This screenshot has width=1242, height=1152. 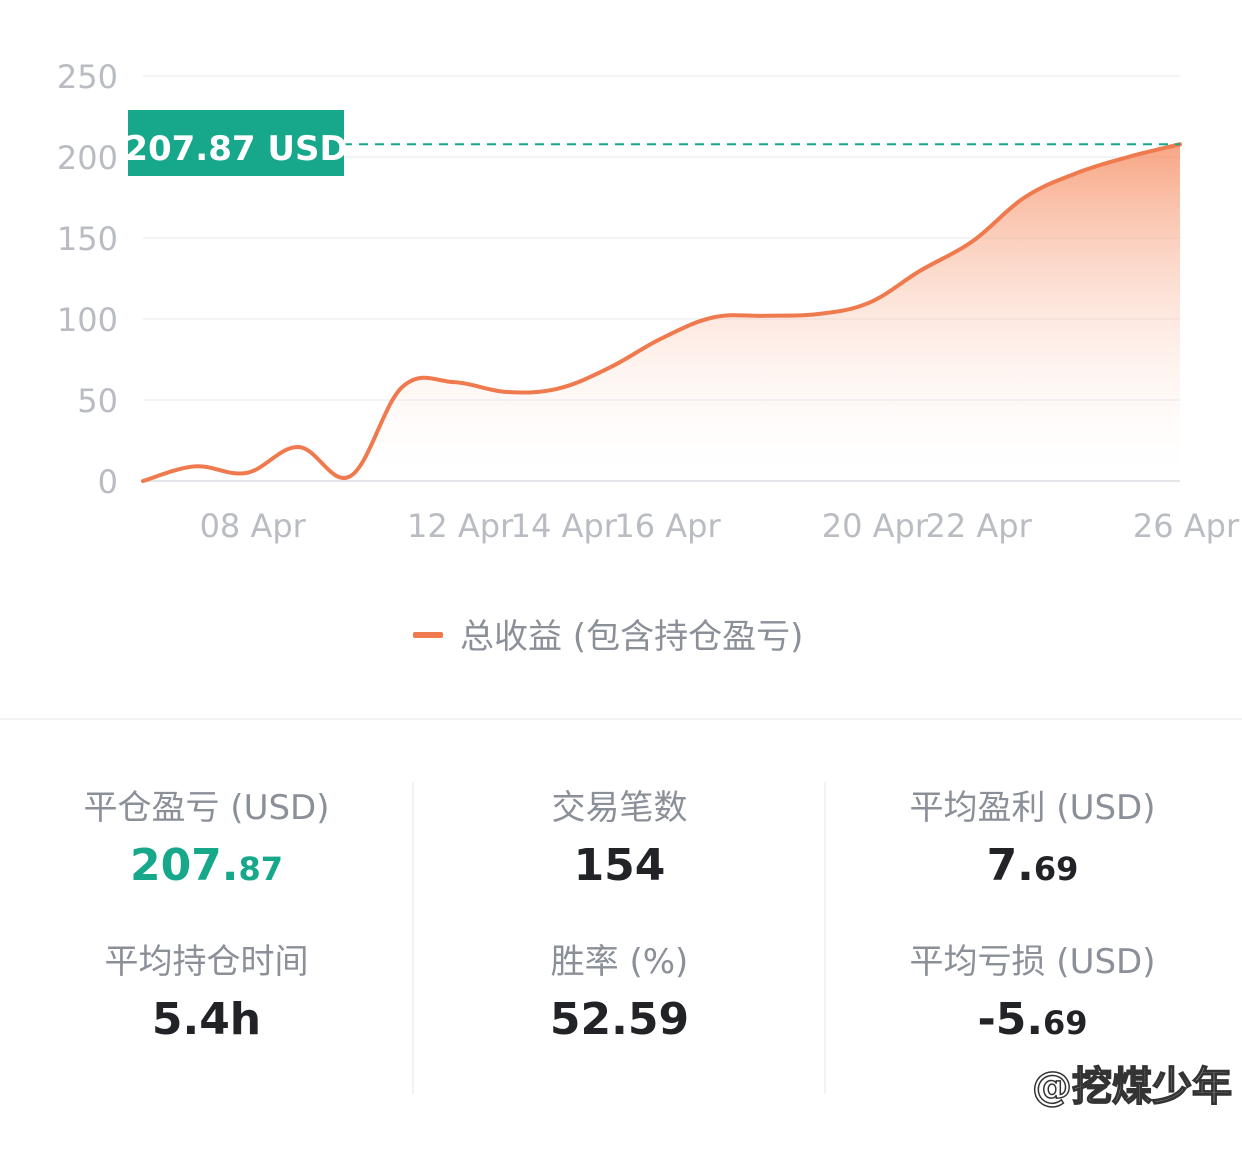 I want to click on stat-avg-loss: 平均亏损 (USD) -5.69, so click(x=1032, y=996).